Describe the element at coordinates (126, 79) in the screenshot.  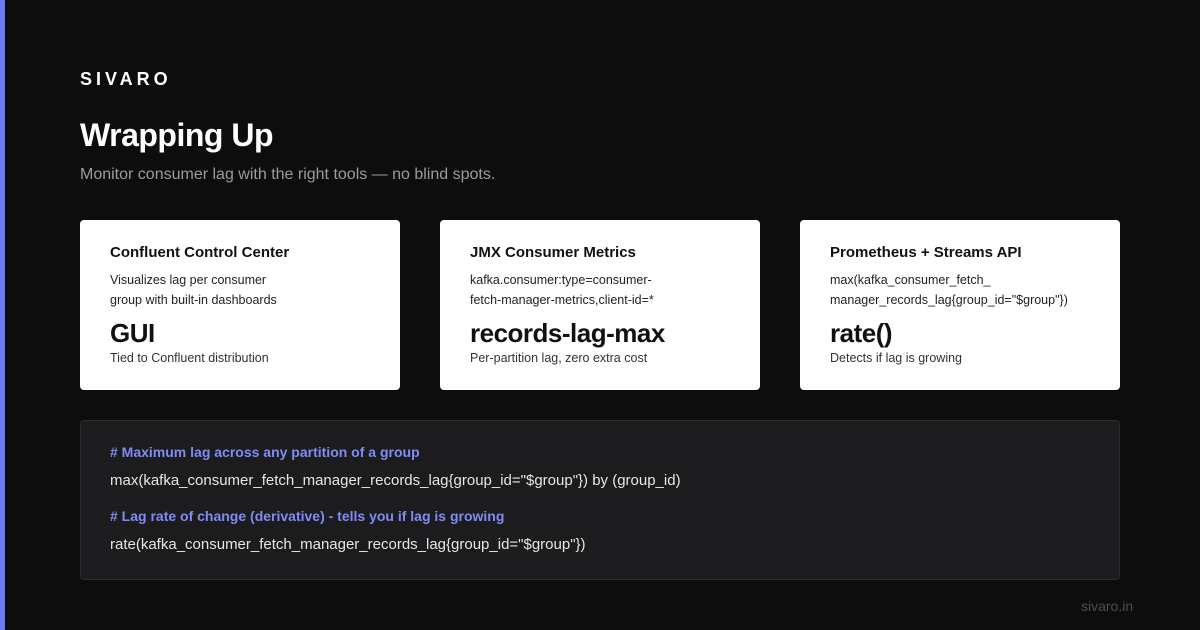
I see `brand-logo: SIVARO` at that location.